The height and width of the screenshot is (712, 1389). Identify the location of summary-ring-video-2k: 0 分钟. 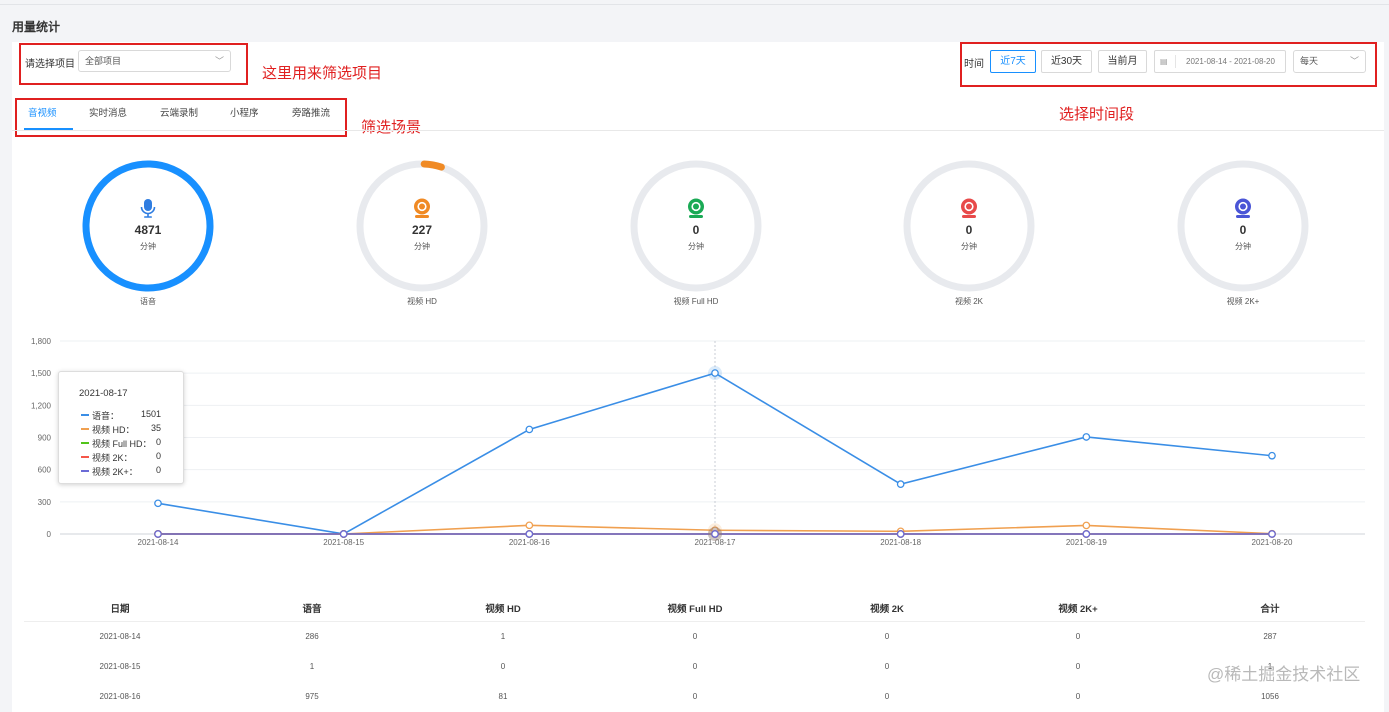
(969, 226).